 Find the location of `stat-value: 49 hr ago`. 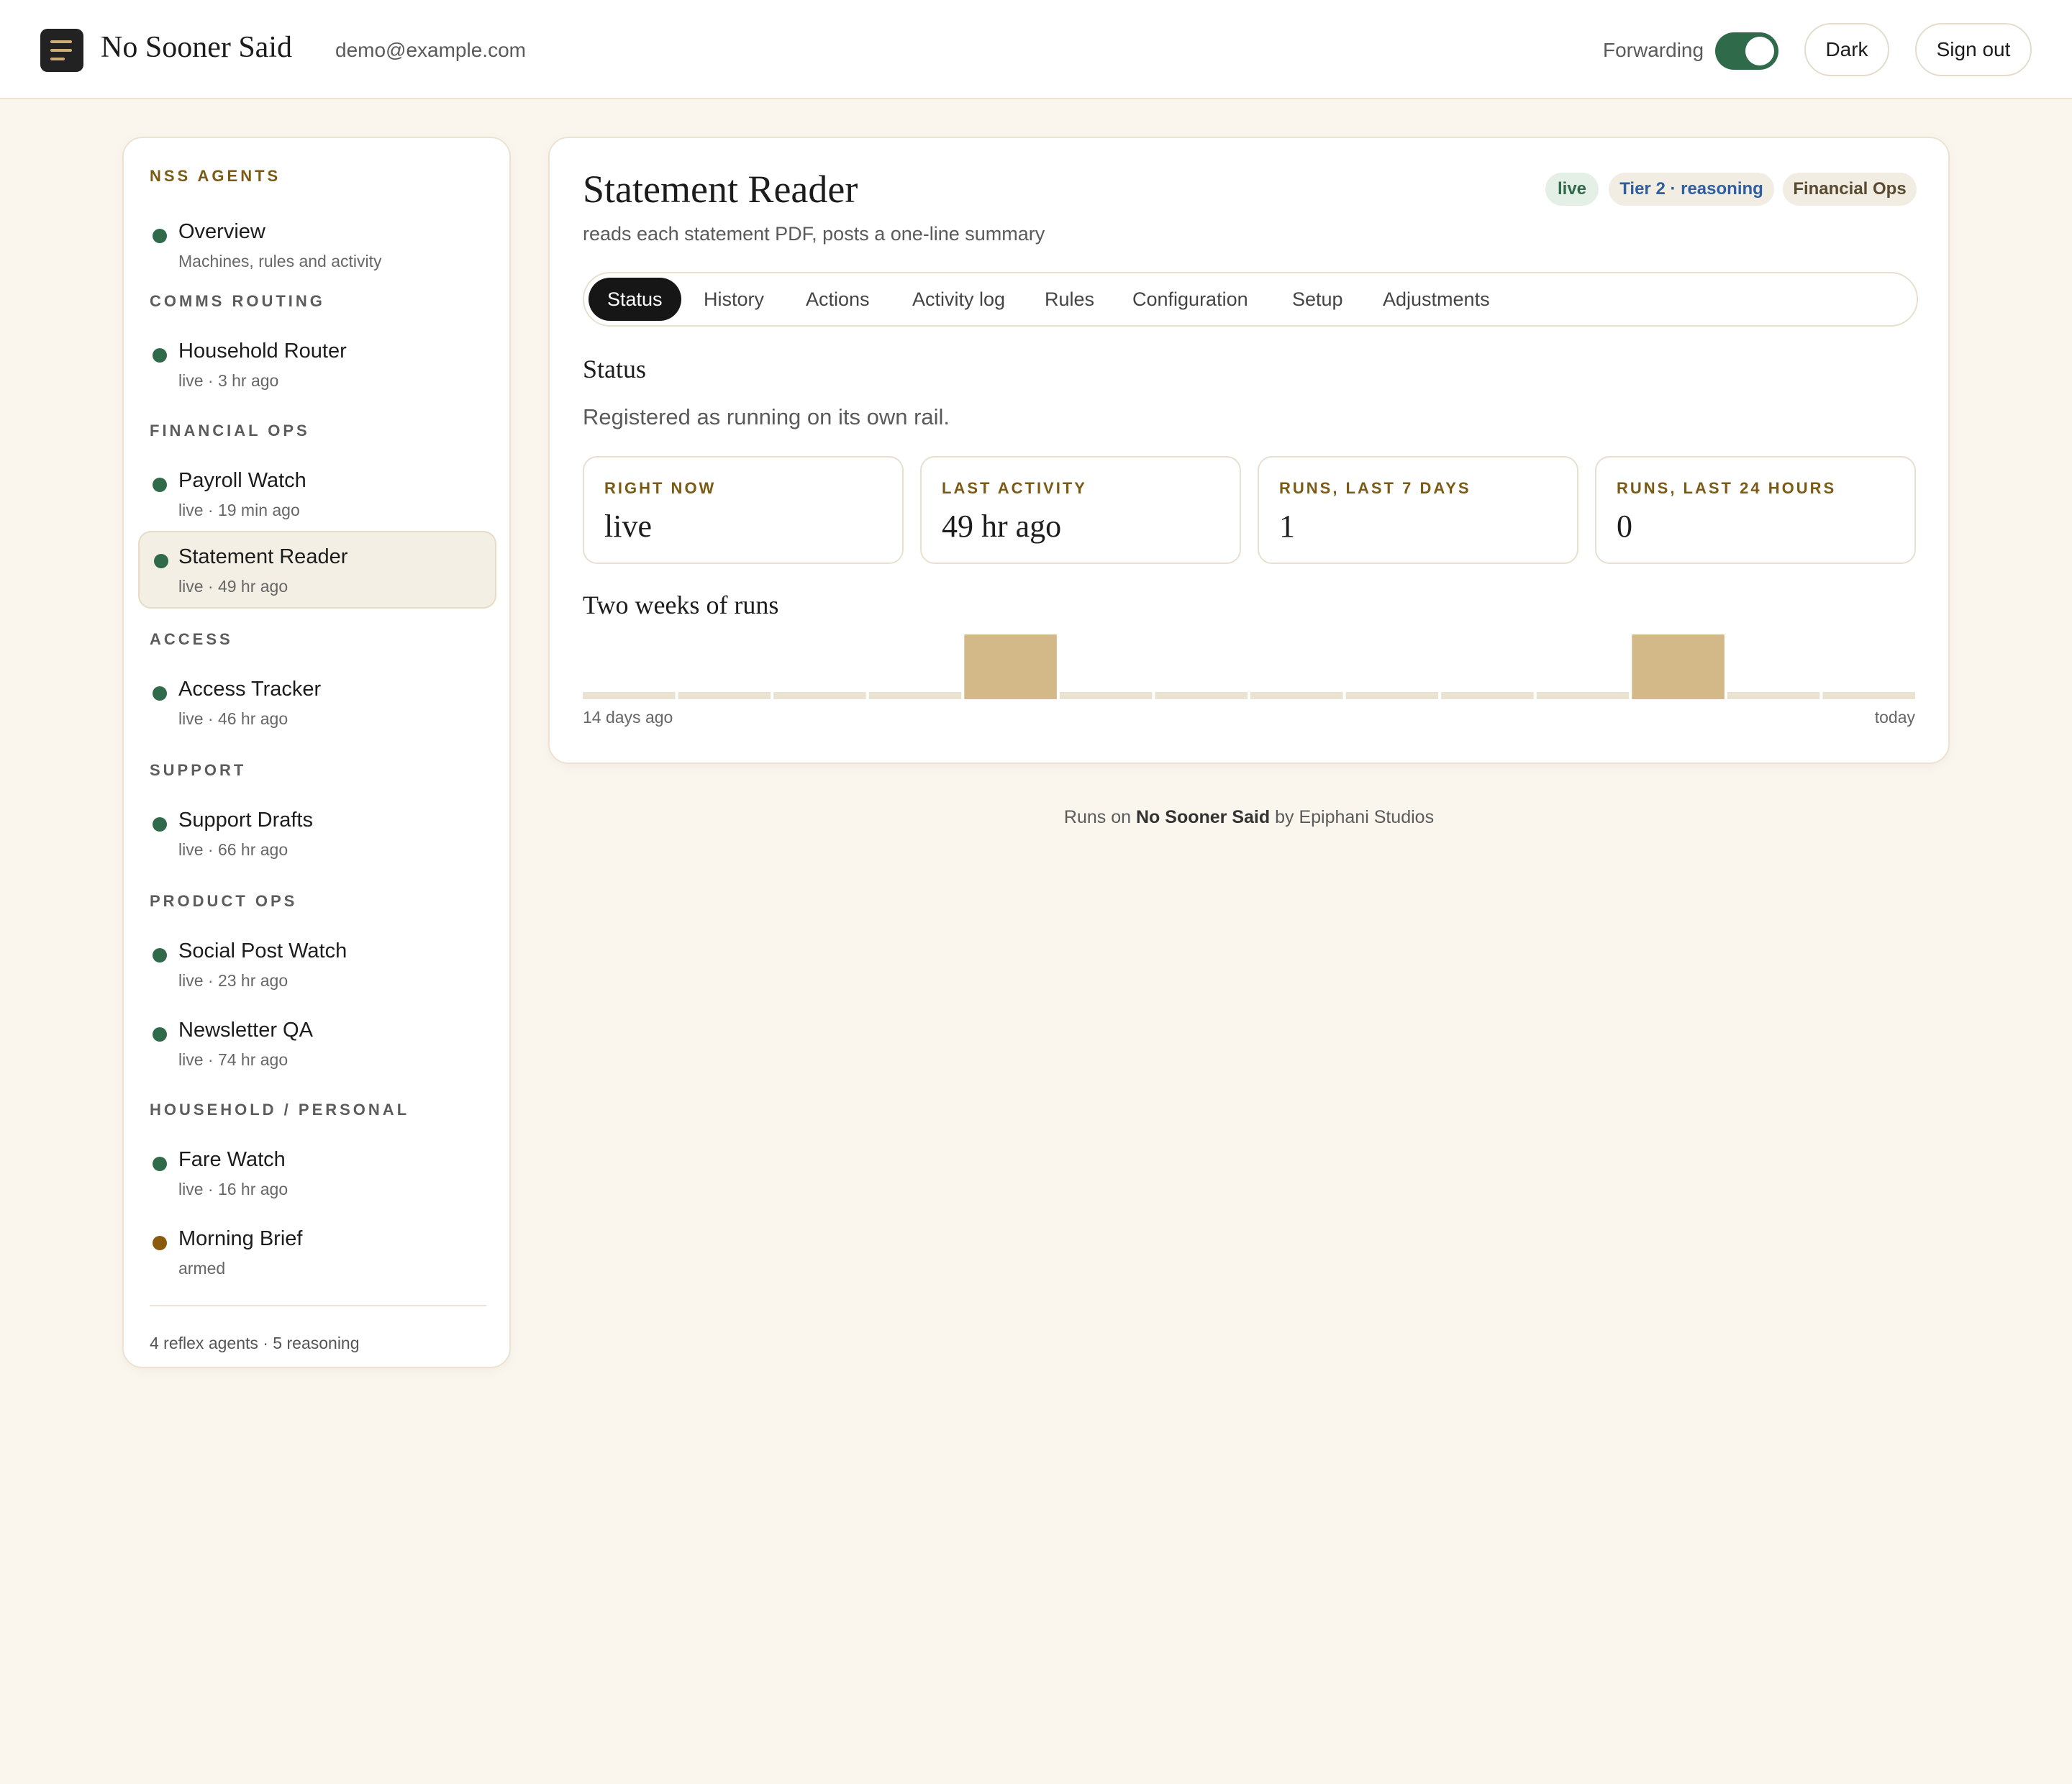

stat-value: 49 hr ago is located at coordinates (1002, 526).